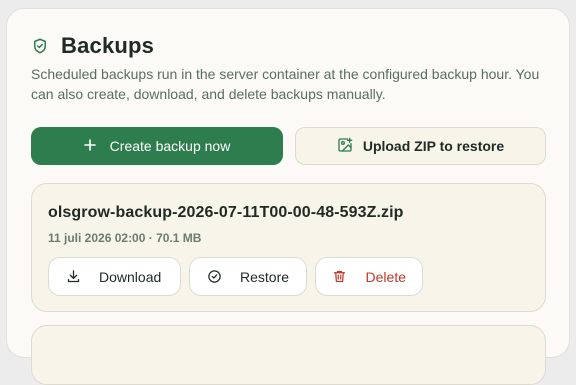  I want to click on backup-actions: Download Restore Delete, so click(235, 276).